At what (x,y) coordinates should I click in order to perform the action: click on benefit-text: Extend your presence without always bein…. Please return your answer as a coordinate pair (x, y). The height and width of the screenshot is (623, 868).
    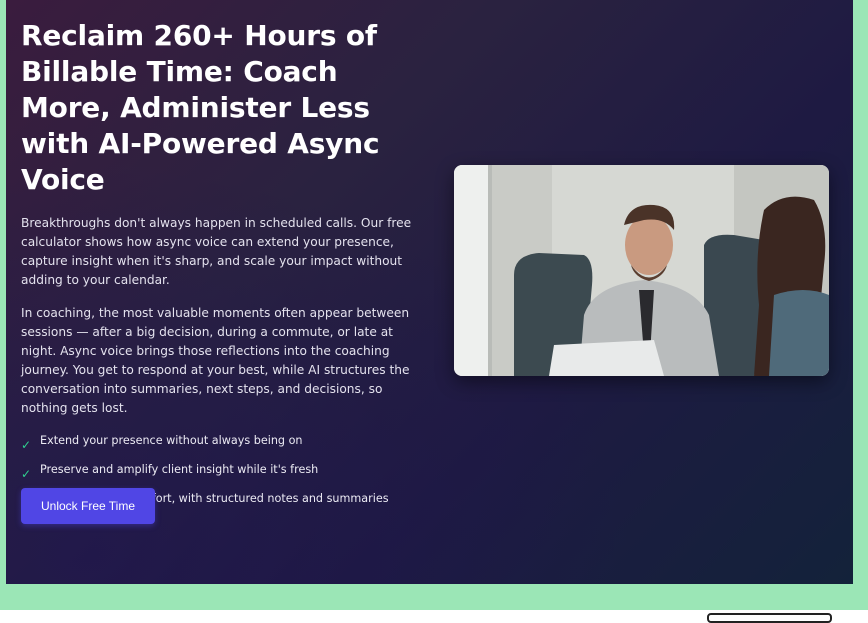
    Looking at the image, I should click on (171, 440).